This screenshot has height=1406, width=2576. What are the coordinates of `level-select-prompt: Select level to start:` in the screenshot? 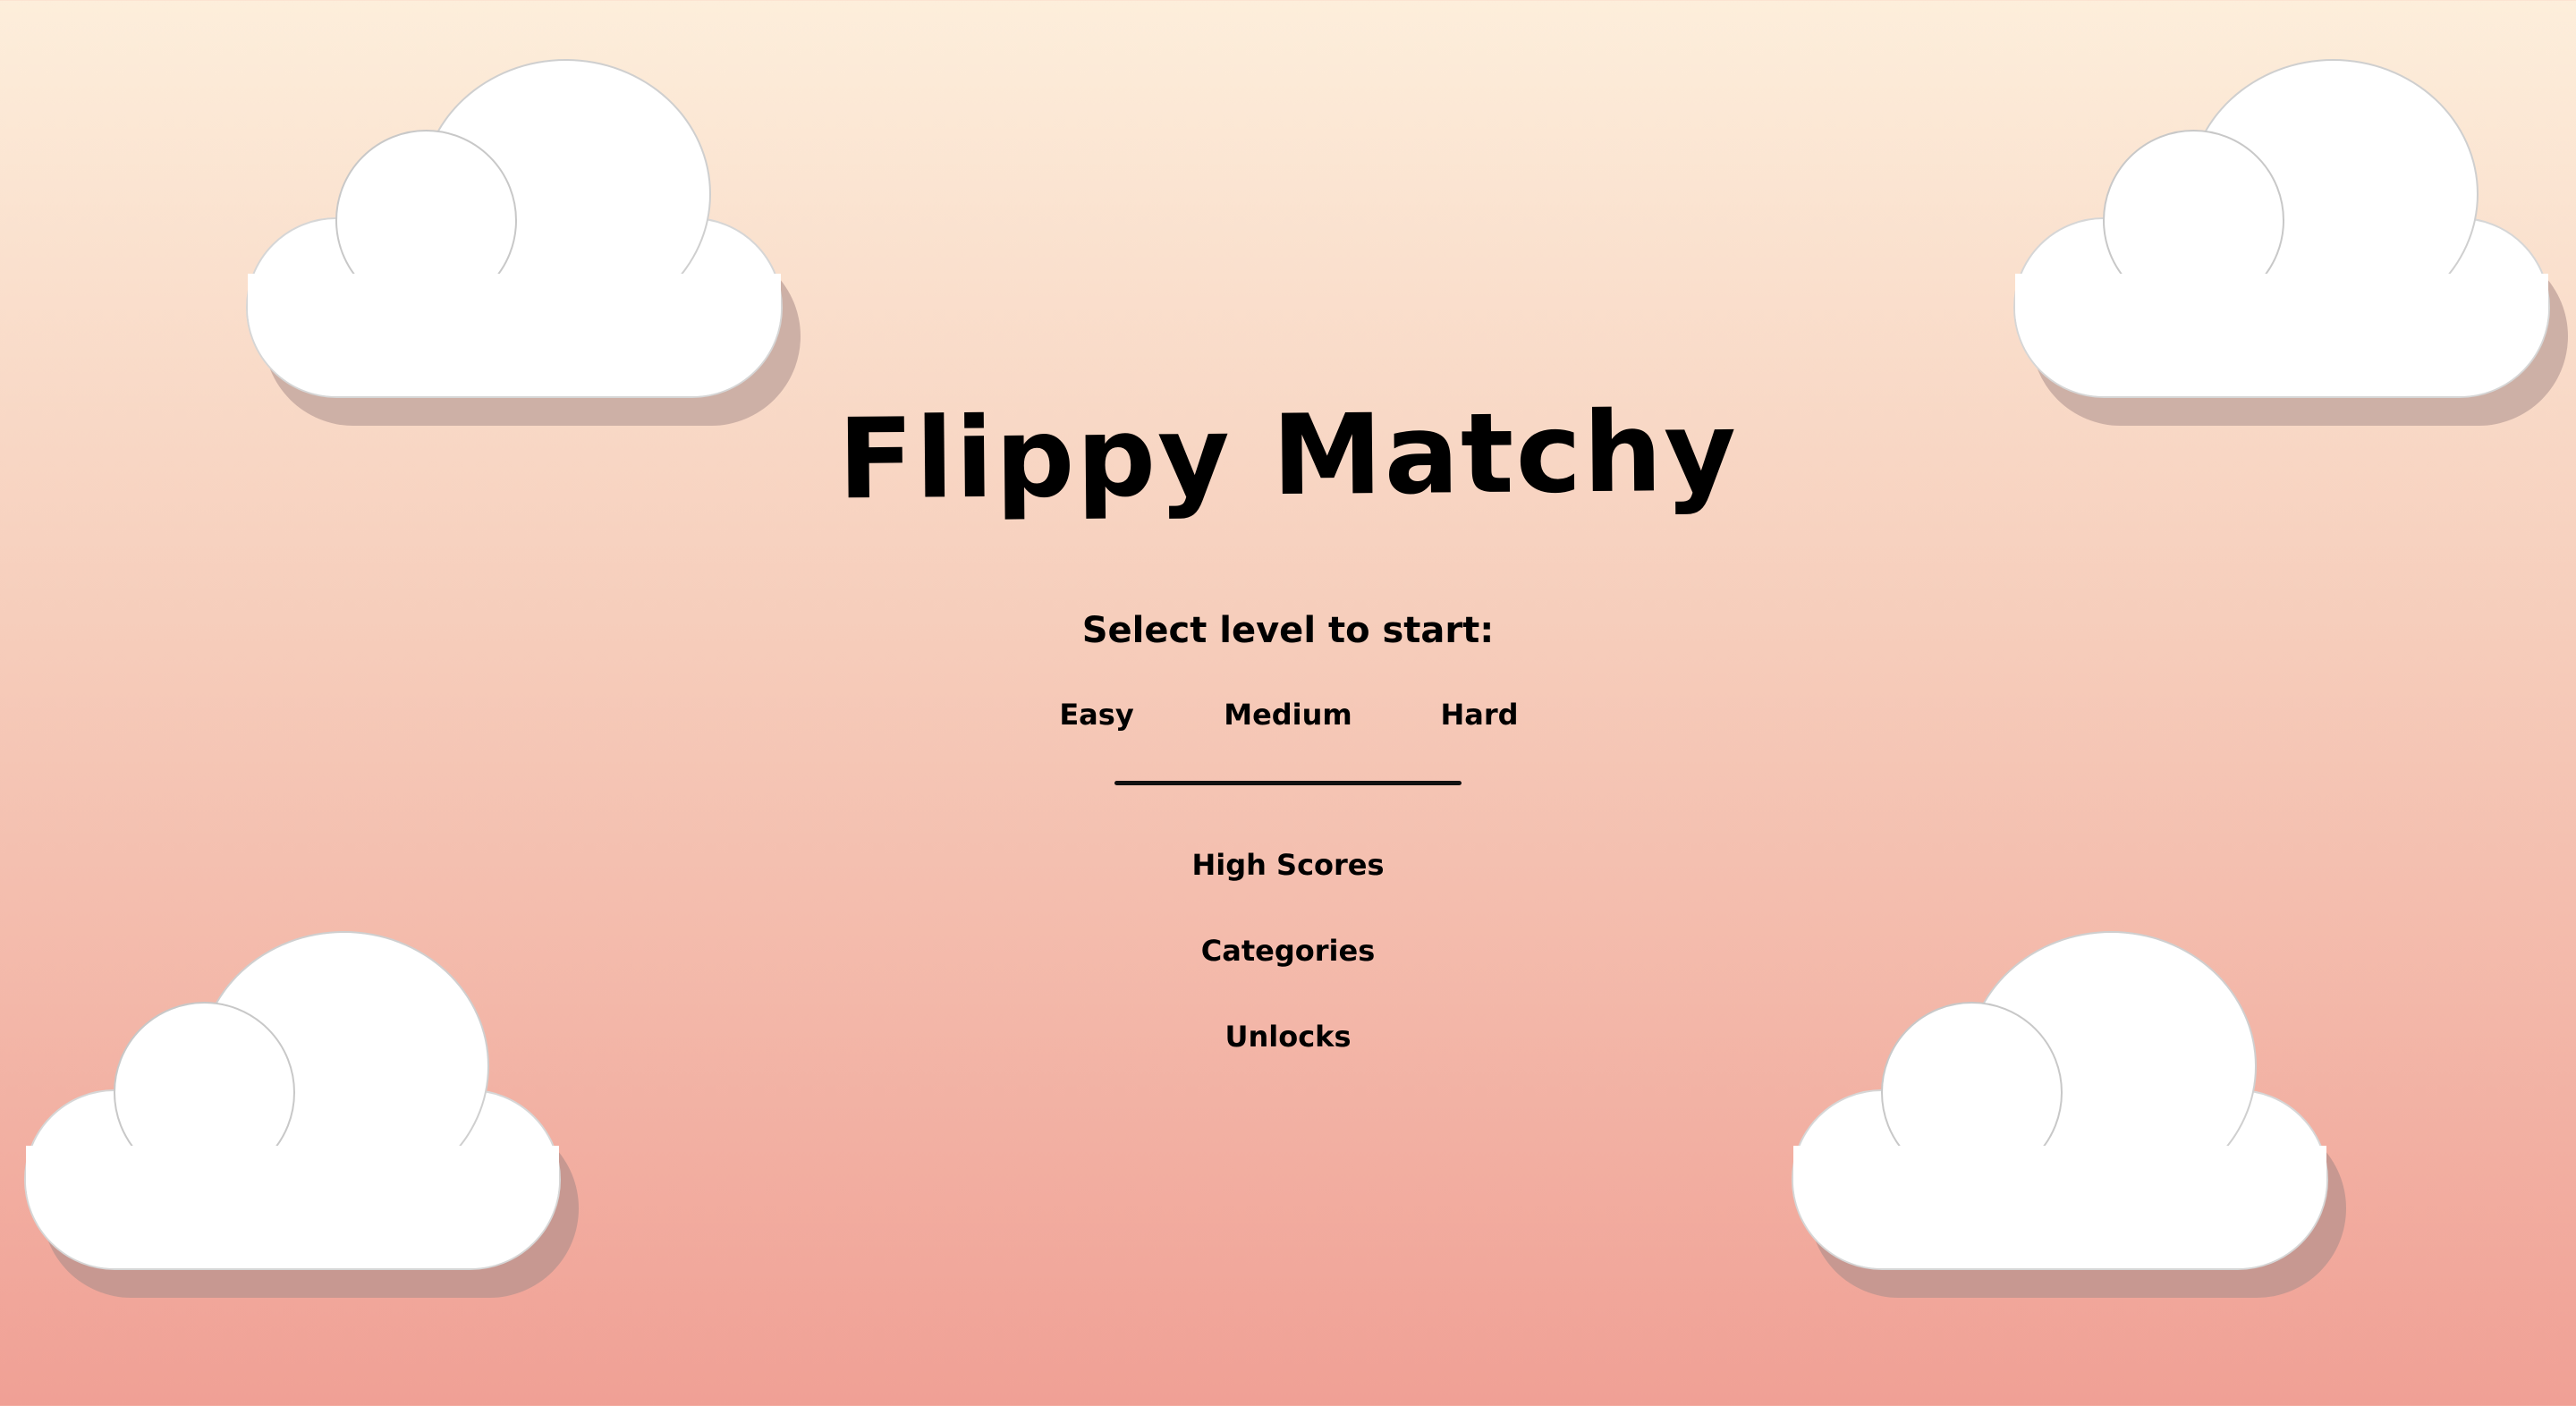 It's located at (1288, 631).